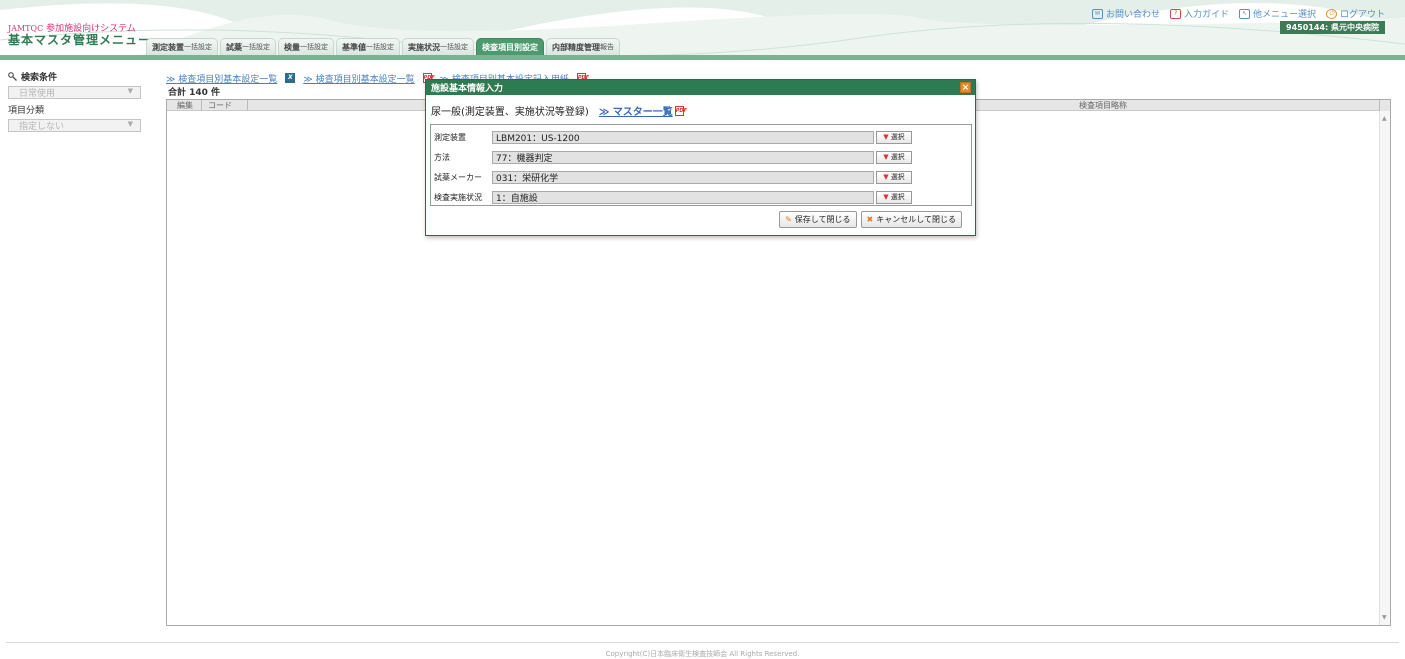 This screenshot has width=1405, height=659. Describe the element at coordinates (788, 219) in the screenshot. I see `pencil-icon: ✎` at that location.